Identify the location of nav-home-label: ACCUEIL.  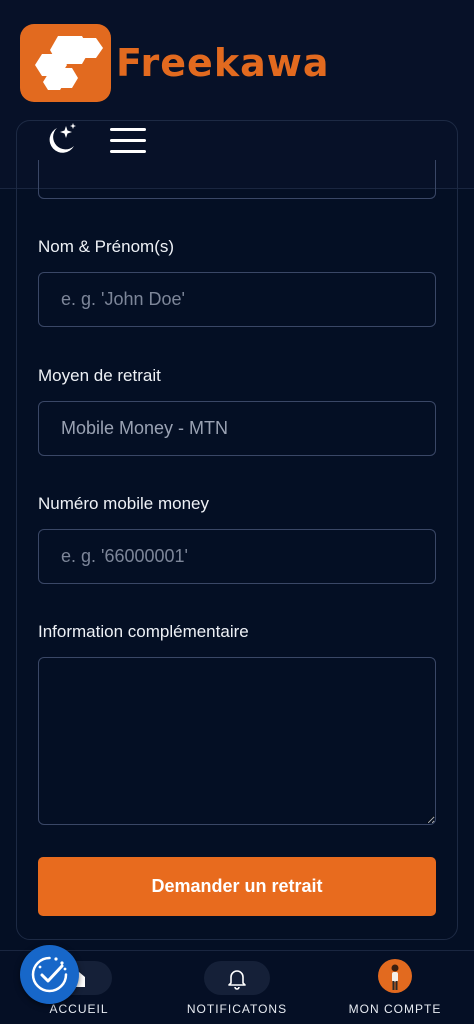
(79, 1009).